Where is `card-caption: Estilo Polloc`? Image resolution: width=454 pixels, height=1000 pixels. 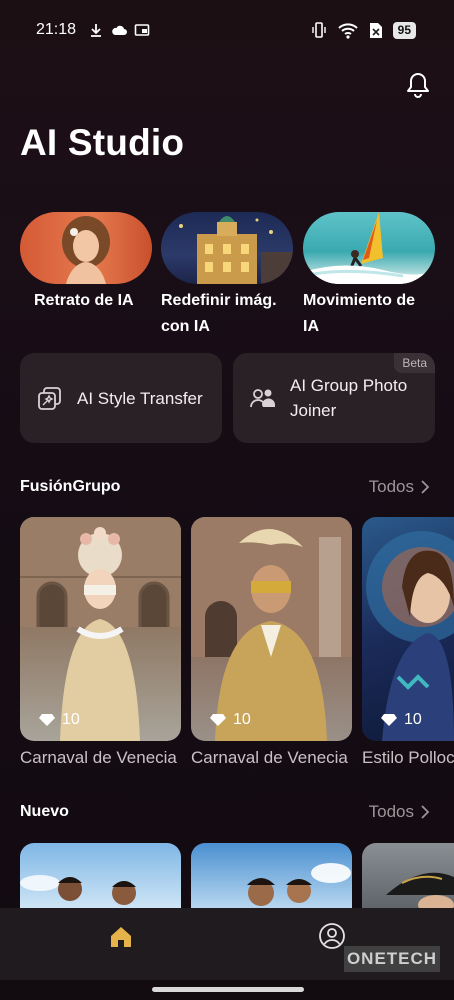
card-caption: Estilo Polloc is located at coordinates (408, 757).